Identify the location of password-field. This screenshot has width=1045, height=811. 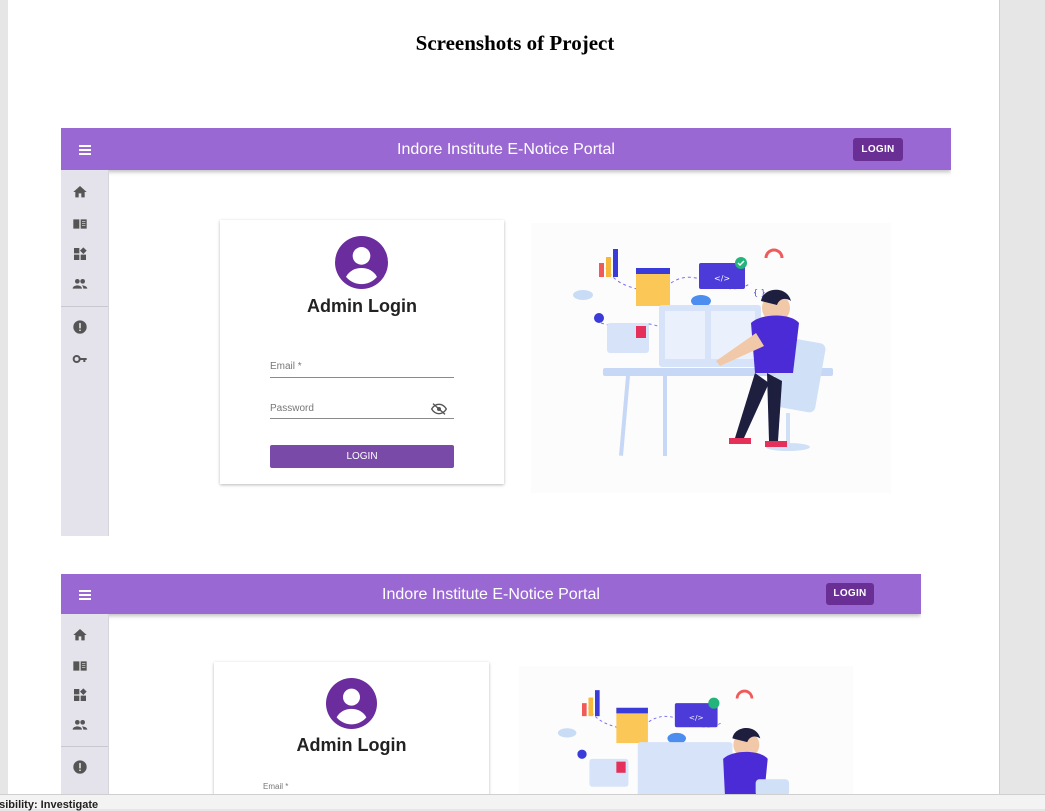
(362, 418).